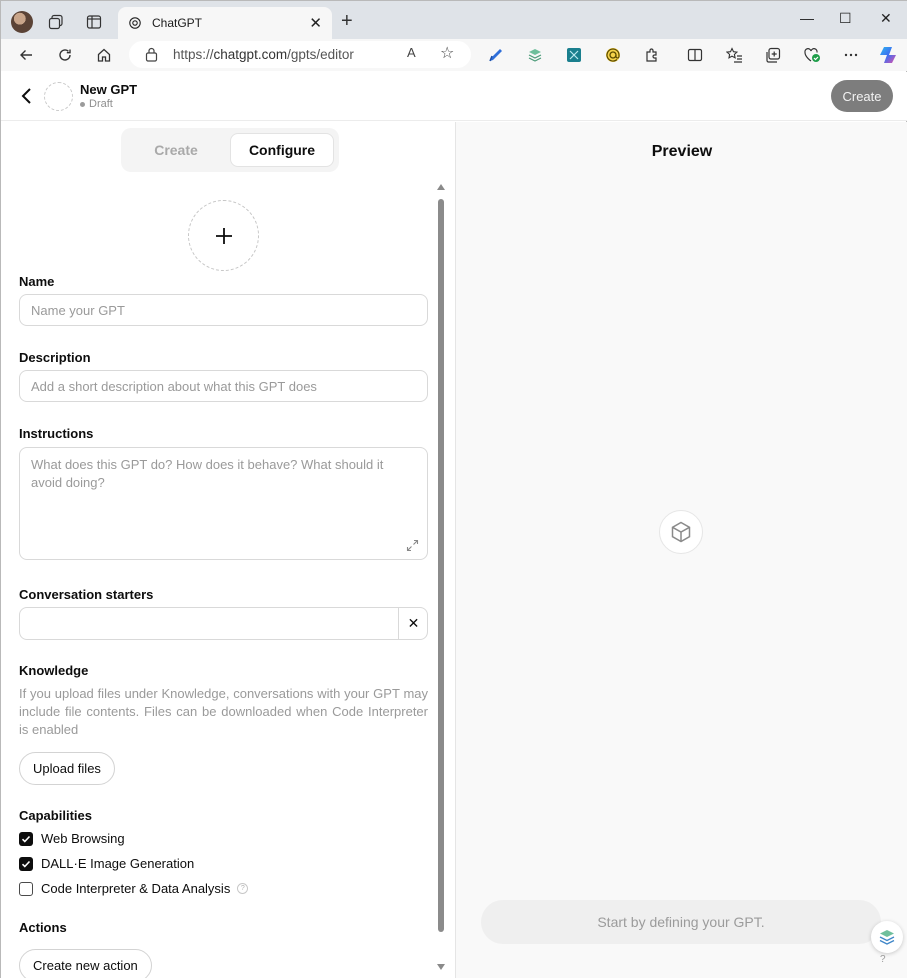 The image size is (907, 978). I want to click on scroll-up-icon, so click(441, 187).